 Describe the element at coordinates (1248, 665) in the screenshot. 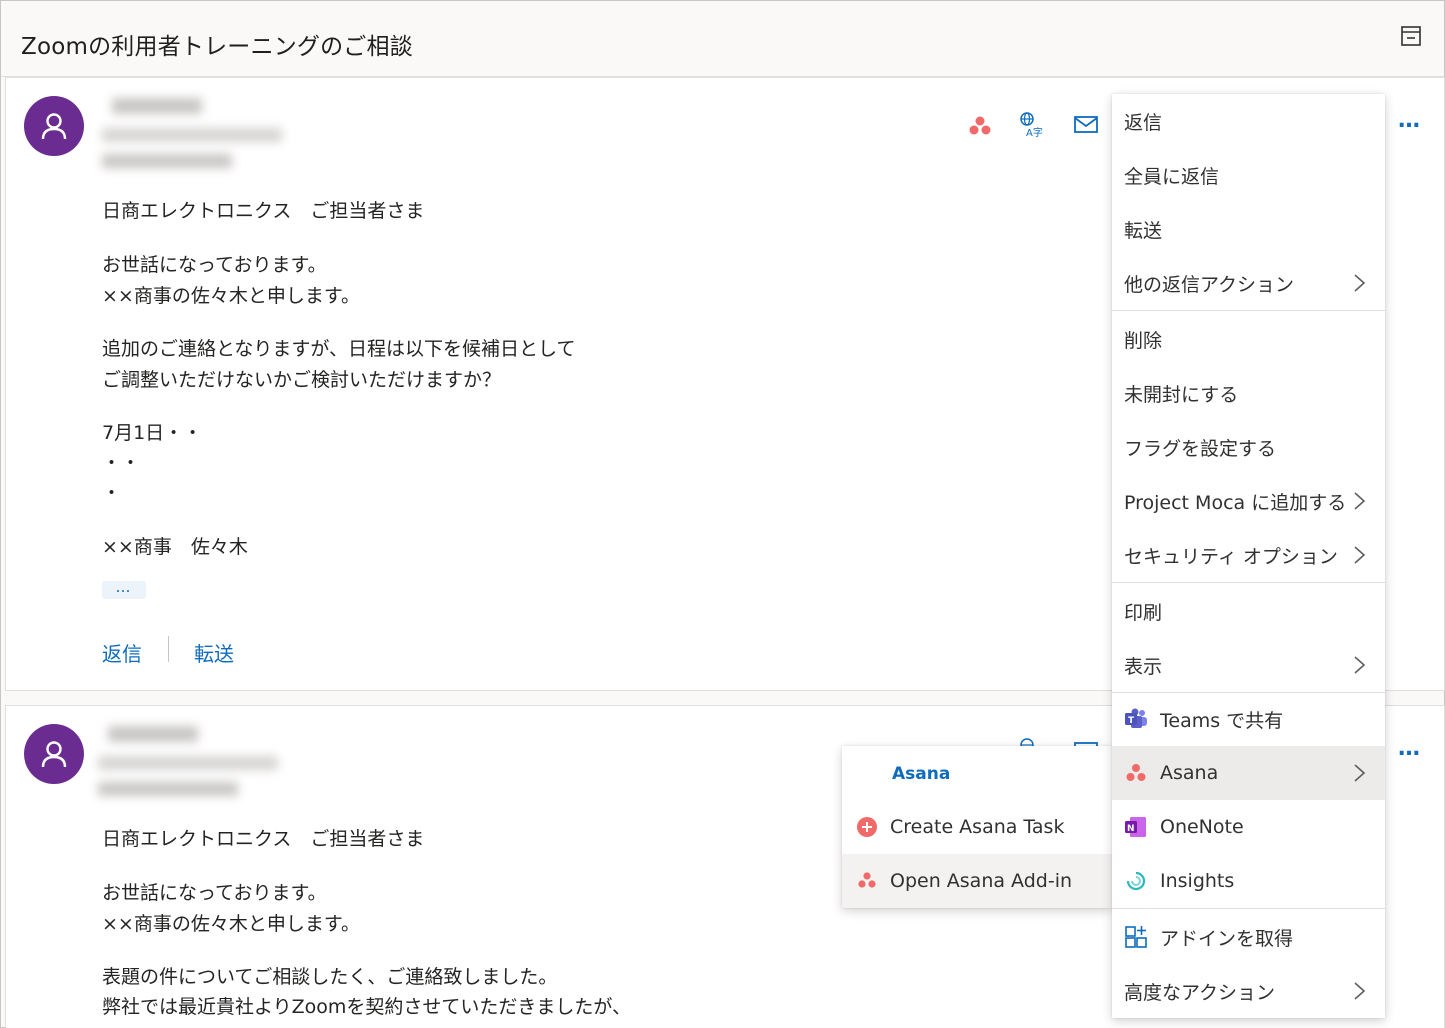

I see `menu-item-view: 表示` at that location.